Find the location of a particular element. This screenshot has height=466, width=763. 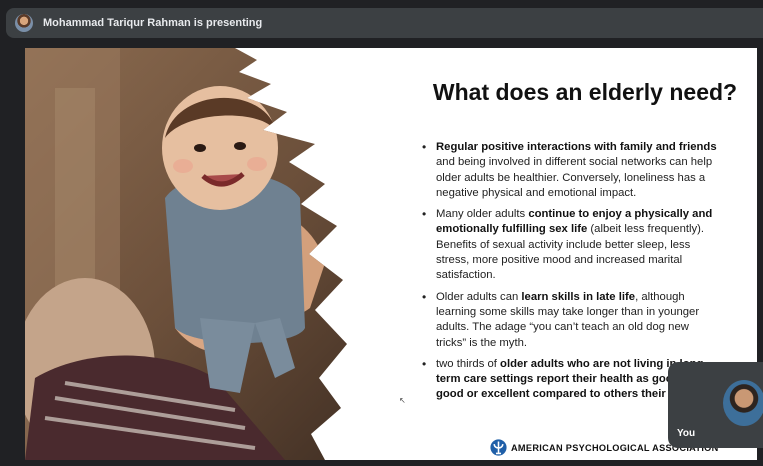

self-video-tile: You is located at coordinates (715, 405).